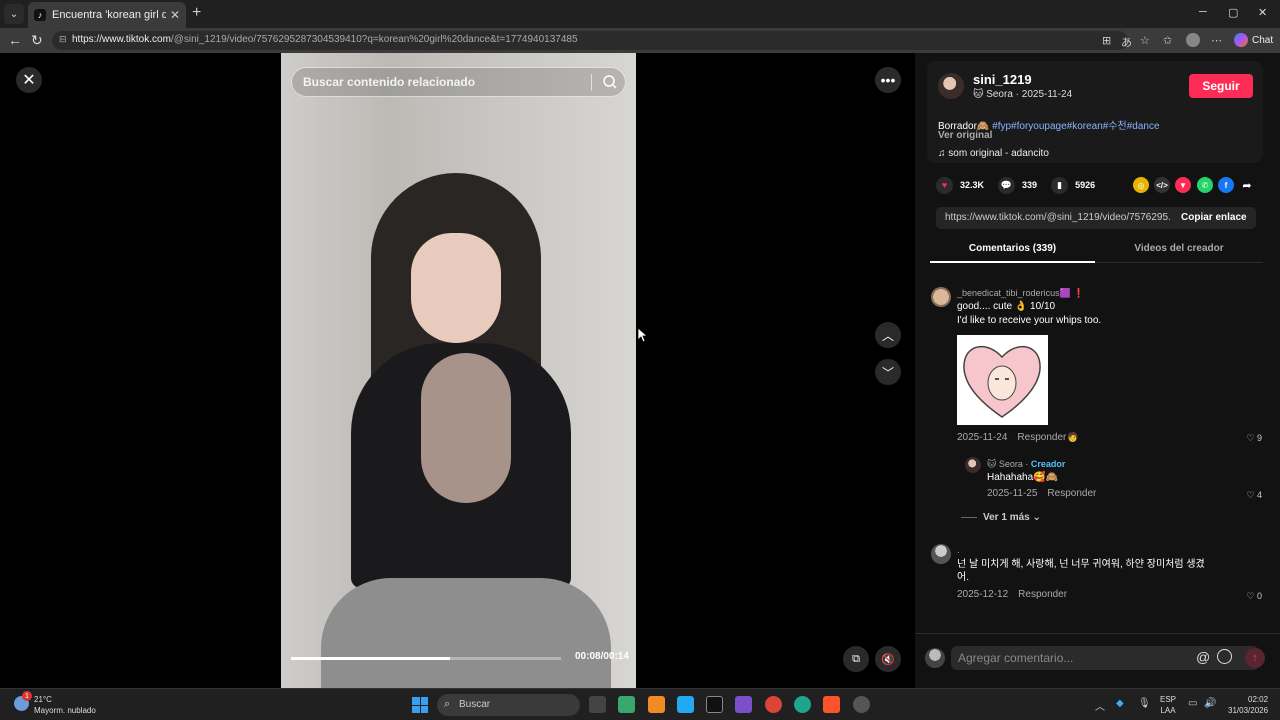 This screenshot has width=1280, height=720. I want to click on comment-sticker-image, so click(1002, 380).